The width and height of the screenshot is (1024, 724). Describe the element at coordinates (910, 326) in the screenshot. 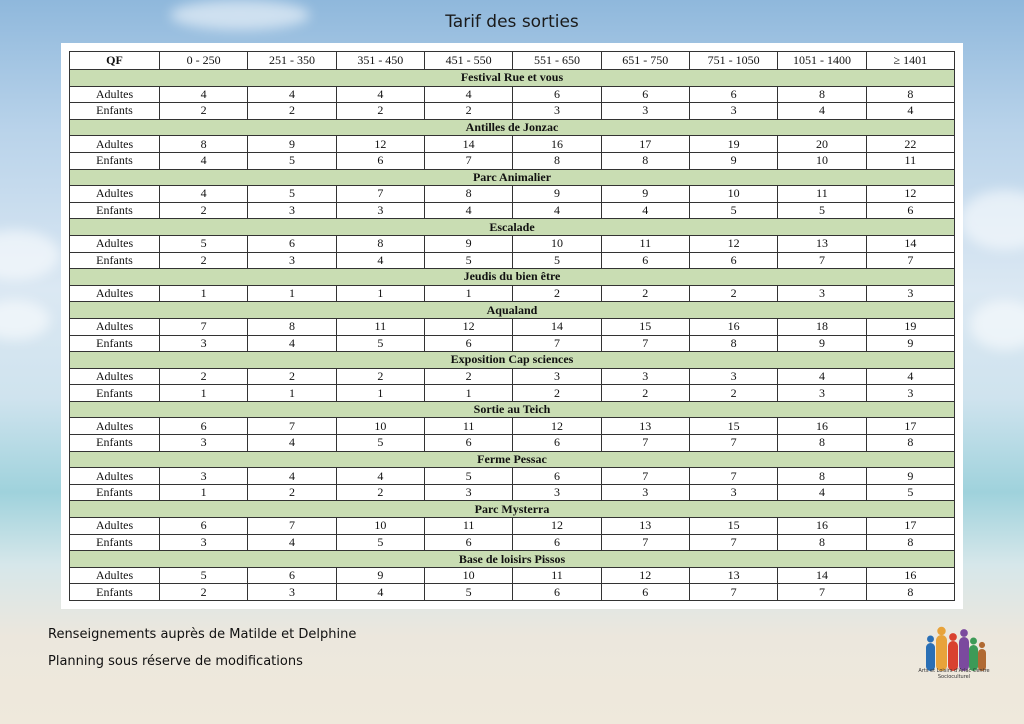

I see `price-cell: 19` at that location.